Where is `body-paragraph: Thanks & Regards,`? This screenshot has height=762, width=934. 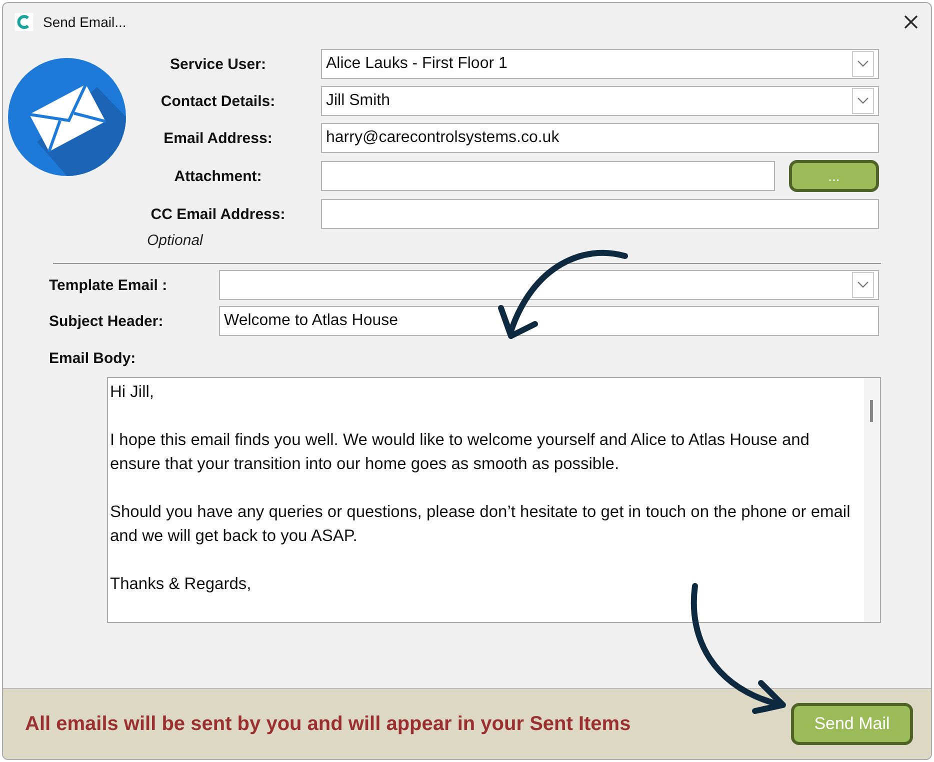 body-paragraph: Thanks & Regards, is located at coordinates (181, 584).